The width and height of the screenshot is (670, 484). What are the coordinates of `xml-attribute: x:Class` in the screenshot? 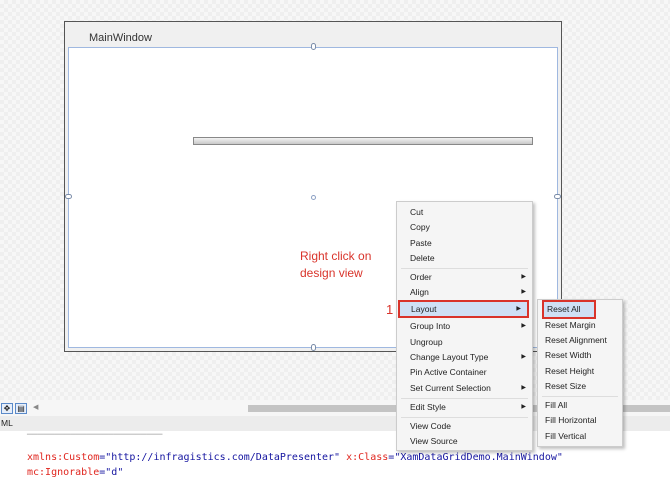 It's located at (367, 457).